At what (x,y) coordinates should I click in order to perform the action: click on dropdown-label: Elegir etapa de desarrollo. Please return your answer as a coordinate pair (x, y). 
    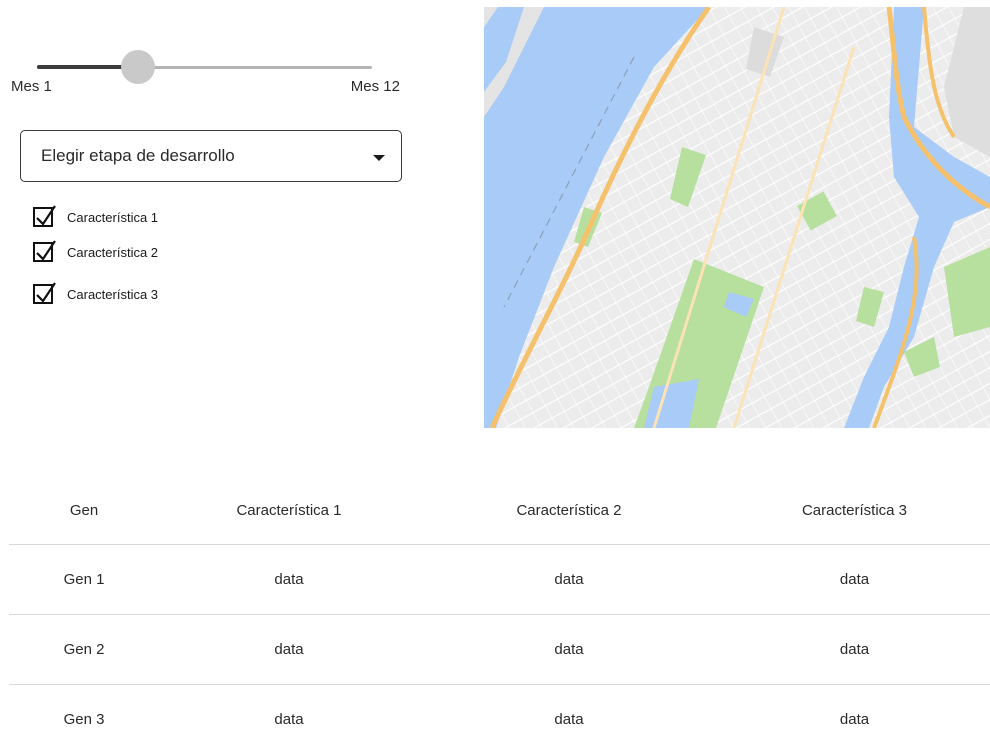
    Looking at the image, I should click on (138, 155).